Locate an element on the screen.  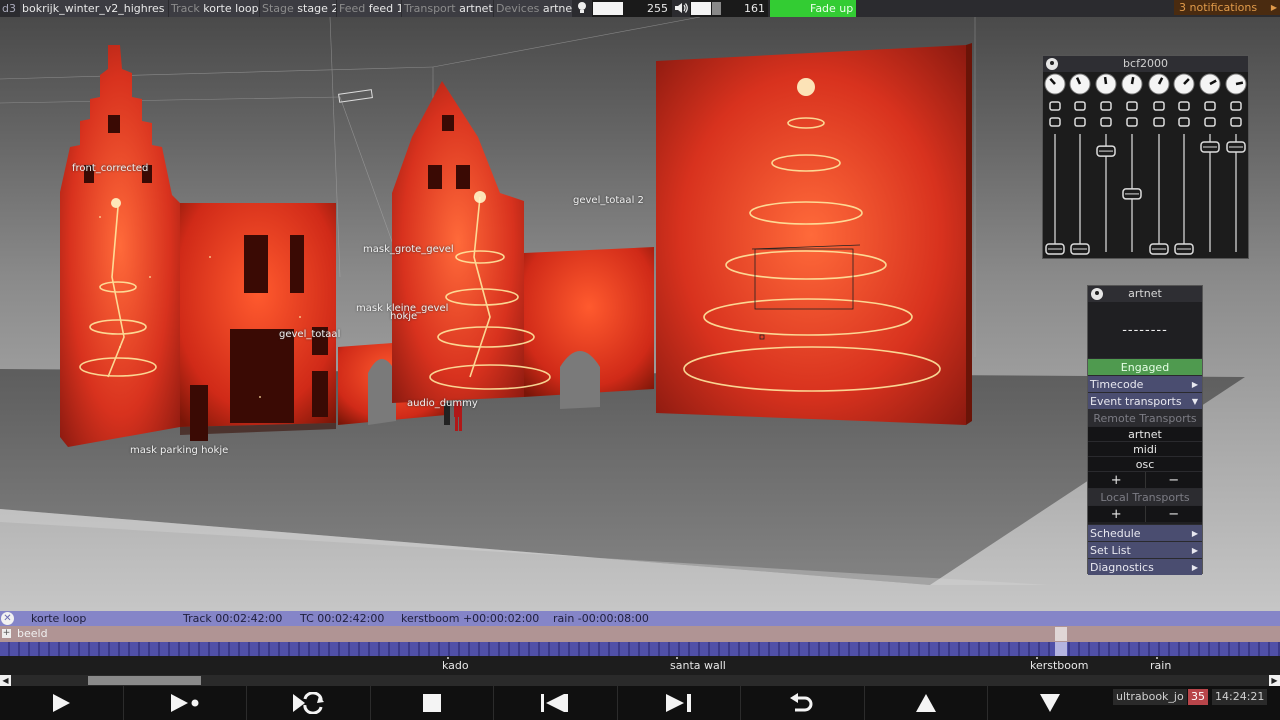
label-audio-dummy: audio_dummy is located at coordinates (442, 403).